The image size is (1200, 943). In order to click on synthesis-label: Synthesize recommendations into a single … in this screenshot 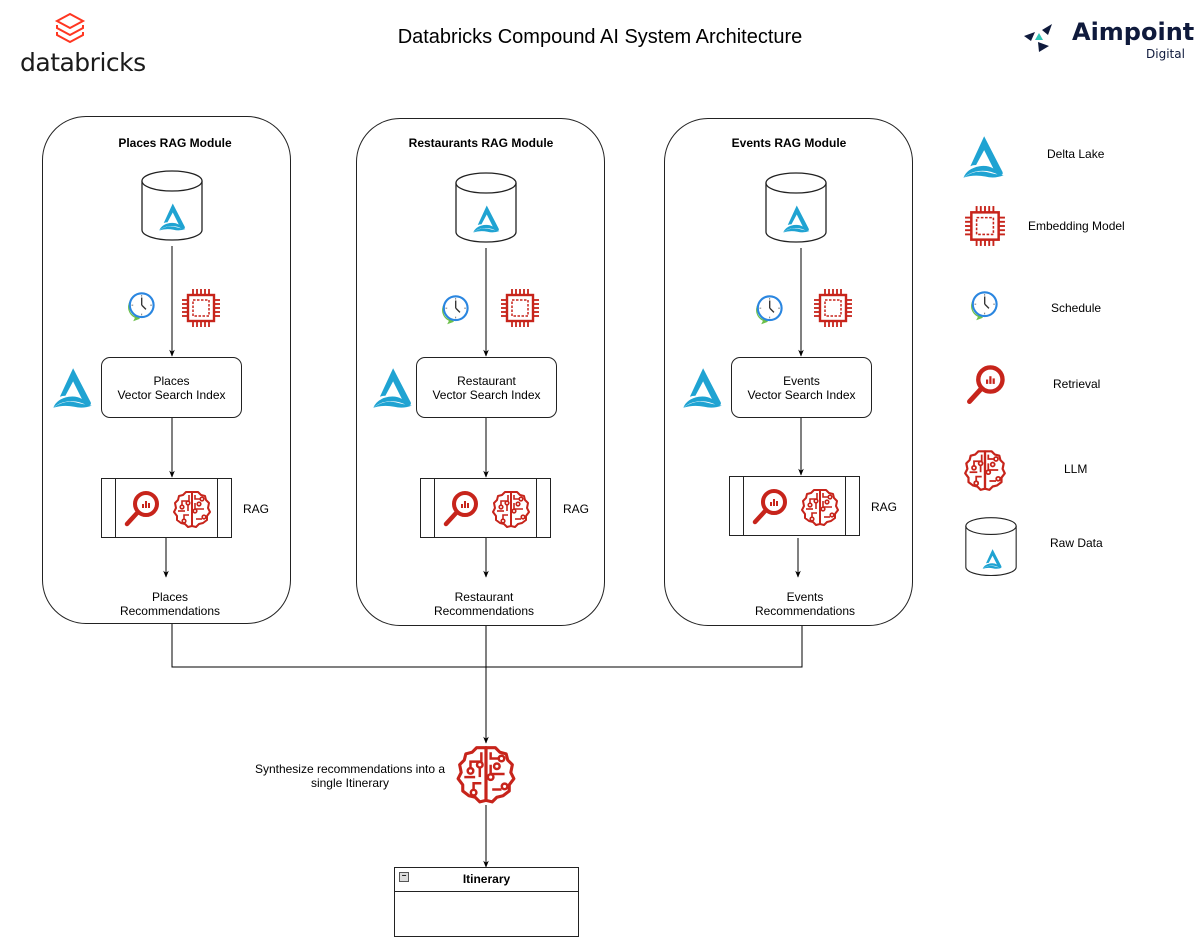, I will do `click(350, 776)`.